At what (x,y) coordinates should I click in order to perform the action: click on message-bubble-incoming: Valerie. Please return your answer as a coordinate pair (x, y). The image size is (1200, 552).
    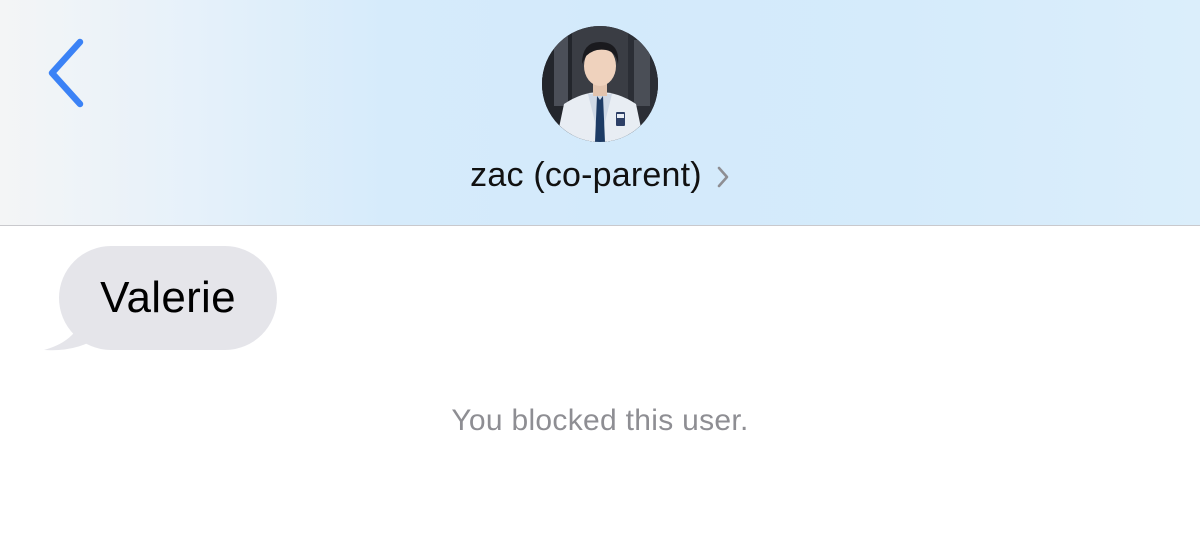
    Looking at the image, I should click on (168, 298).